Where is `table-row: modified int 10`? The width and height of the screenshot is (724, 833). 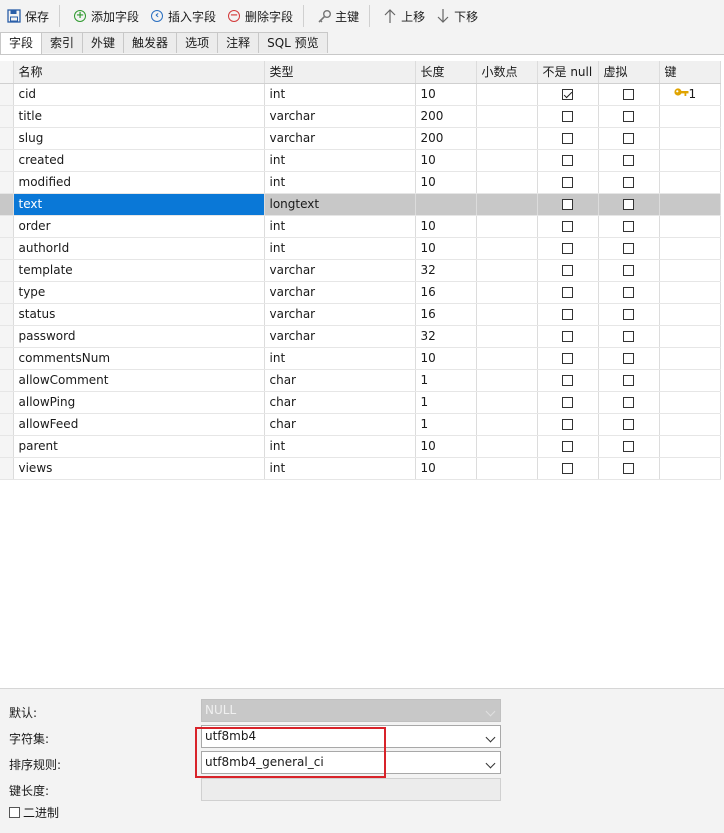
table-row: modified int 10 is located at coordinates (360, 182).